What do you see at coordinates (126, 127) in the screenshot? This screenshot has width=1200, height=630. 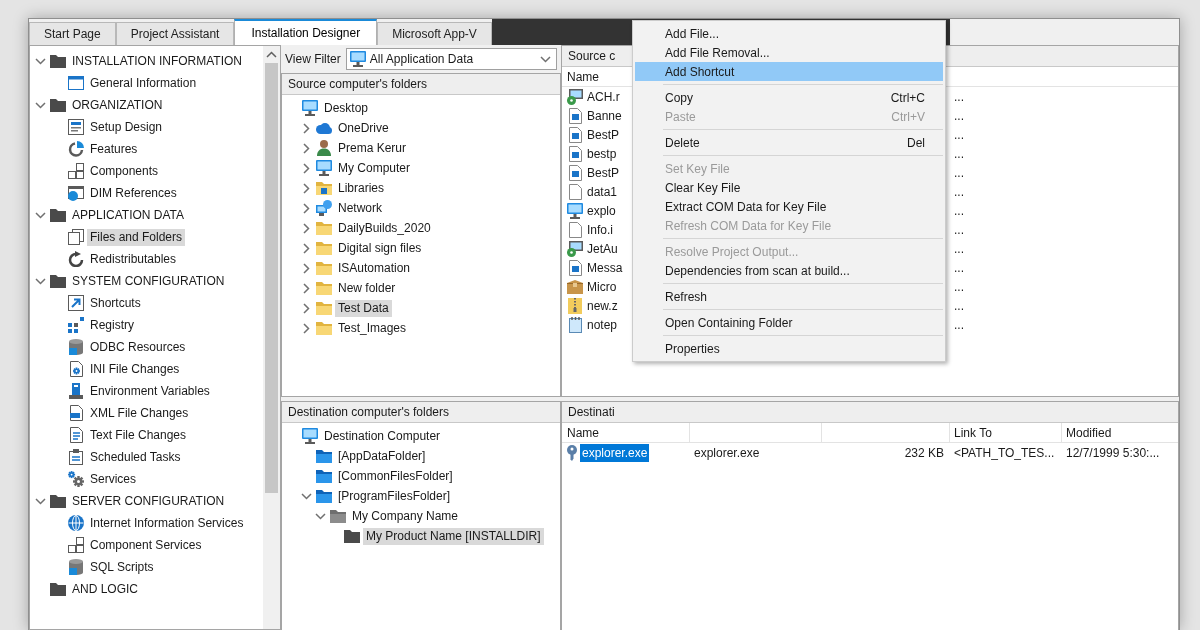 I see `tree-item: Setup Design` at bounding box center [126, 127].